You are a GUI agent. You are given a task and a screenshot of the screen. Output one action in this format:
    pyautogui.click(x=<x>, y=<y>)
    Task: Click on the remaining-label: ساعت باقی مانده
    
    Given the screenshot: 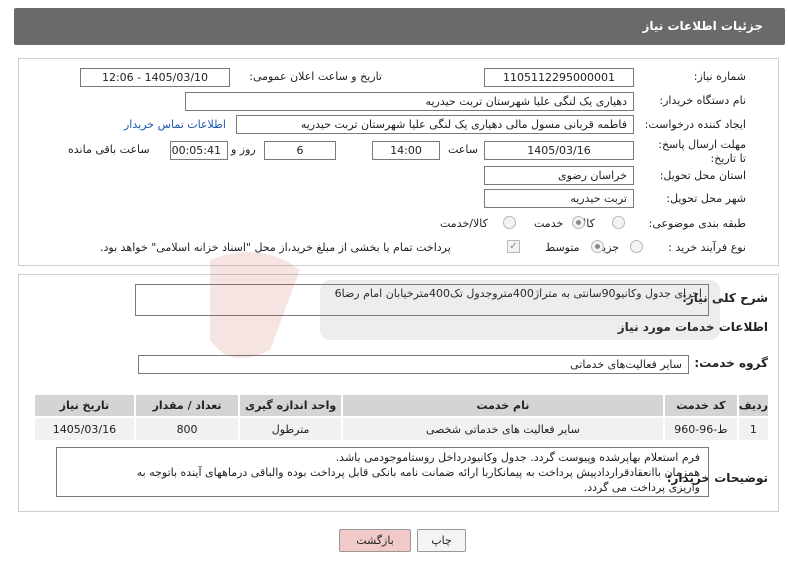 What is the action you would take?
    pyautogui.click(x=109, y=149)
    